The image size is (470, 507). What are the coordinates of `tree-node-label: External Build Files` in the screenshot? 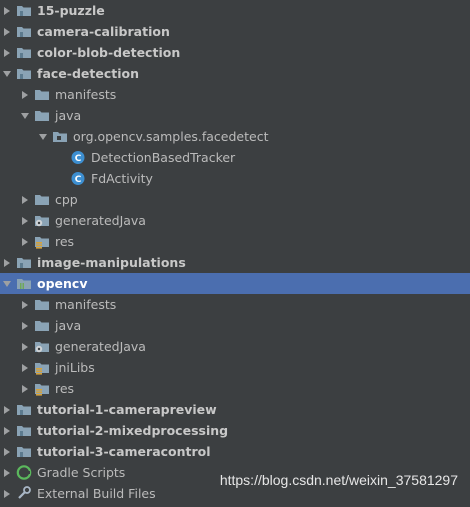 It's located at (96, 493).